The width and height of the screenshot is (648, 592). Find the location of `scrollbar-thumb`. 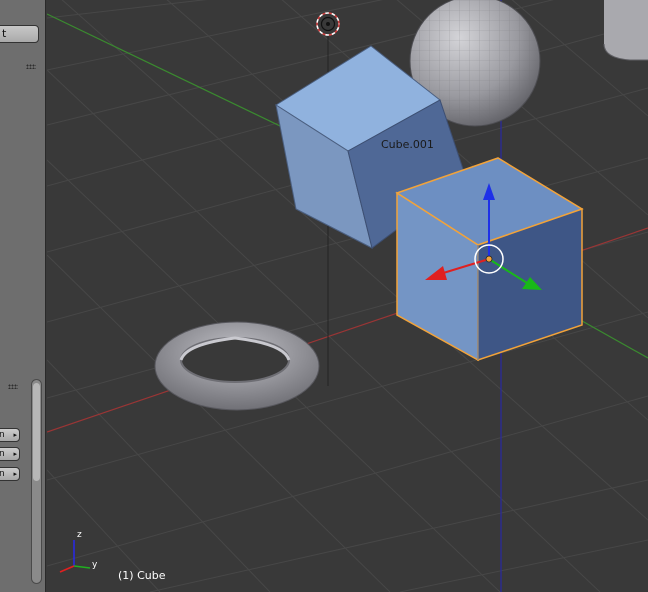

scrollbar-thumb is located at coordinates (36, 432).